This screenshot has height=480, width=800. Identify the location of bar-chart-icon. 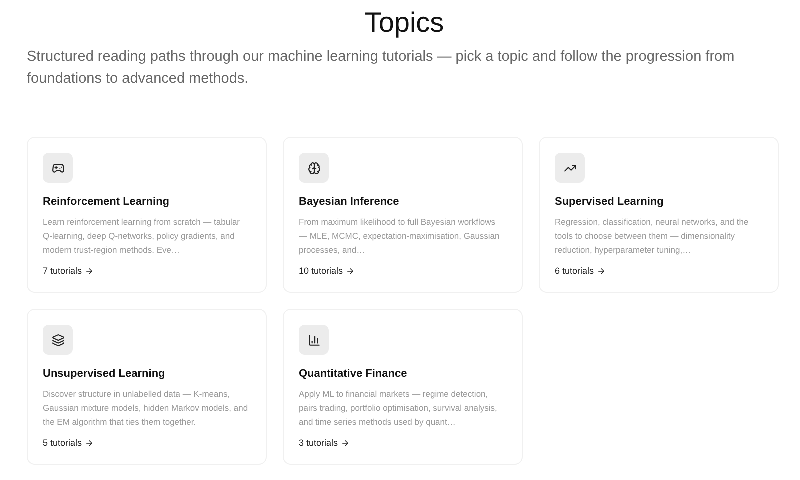
(314, 340).